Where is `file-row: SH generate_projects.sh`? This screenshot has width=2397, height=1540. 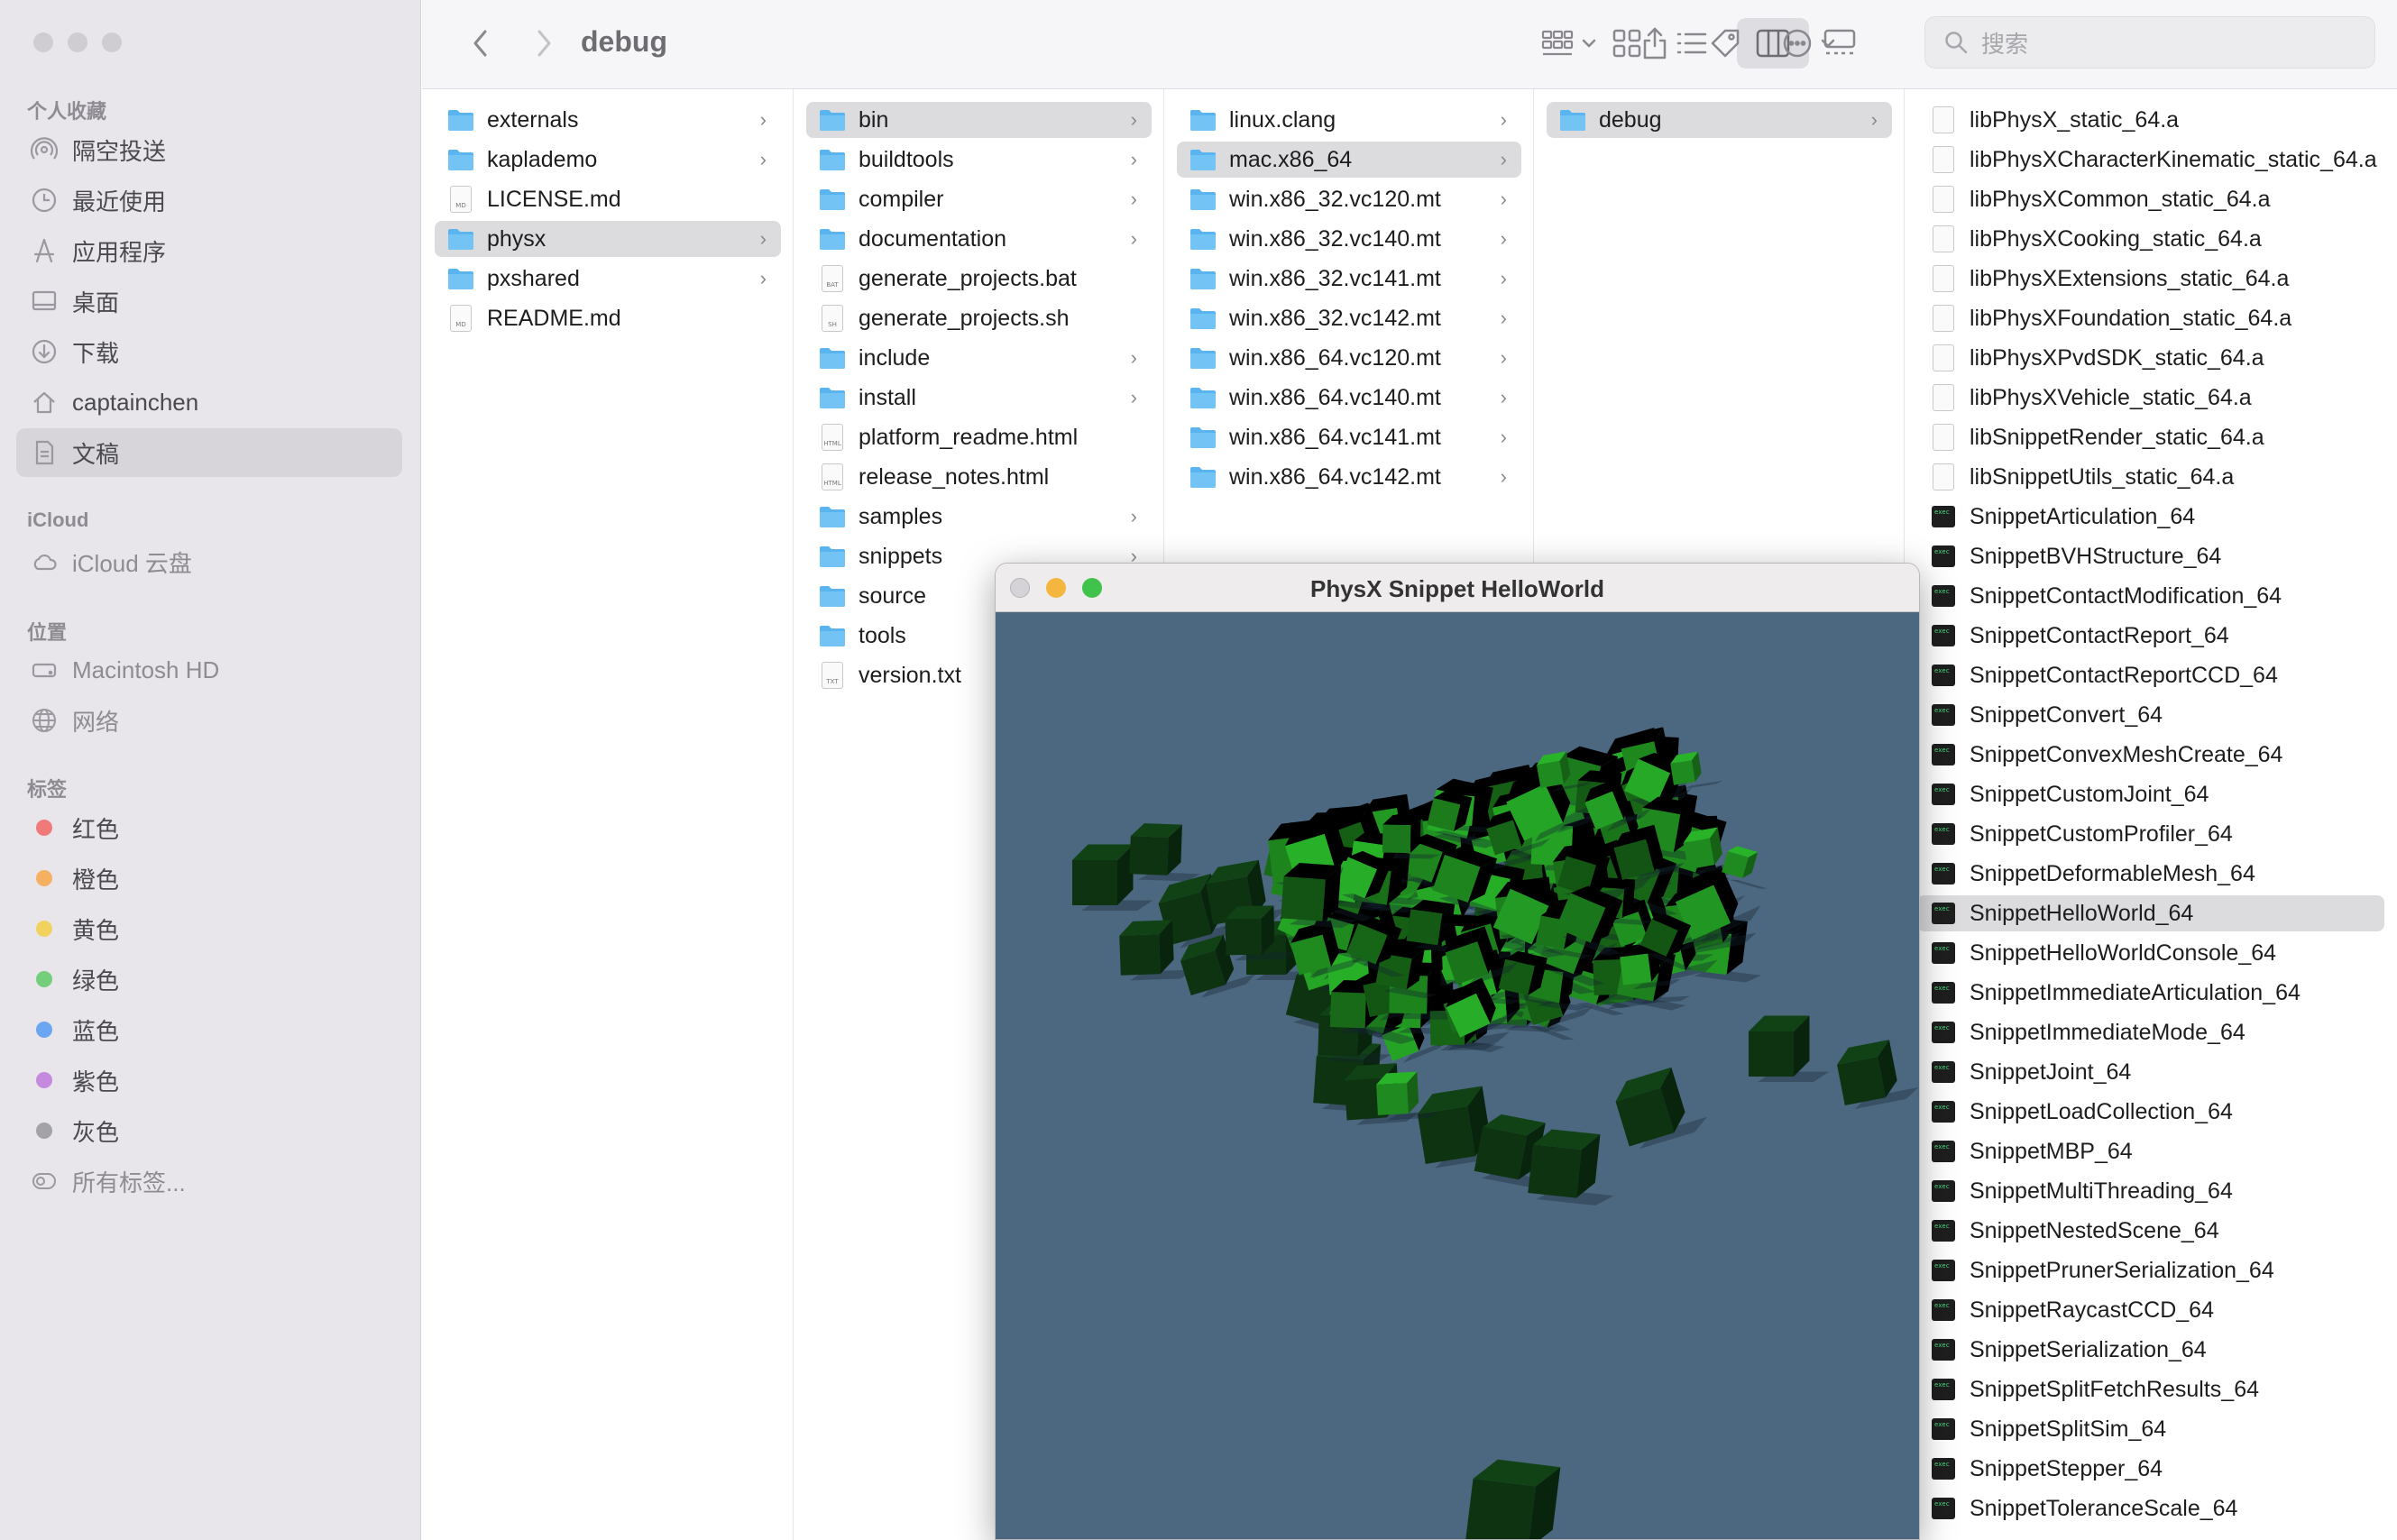 file-row: SH generate_projects.sh is located at coordinates (979, 318).